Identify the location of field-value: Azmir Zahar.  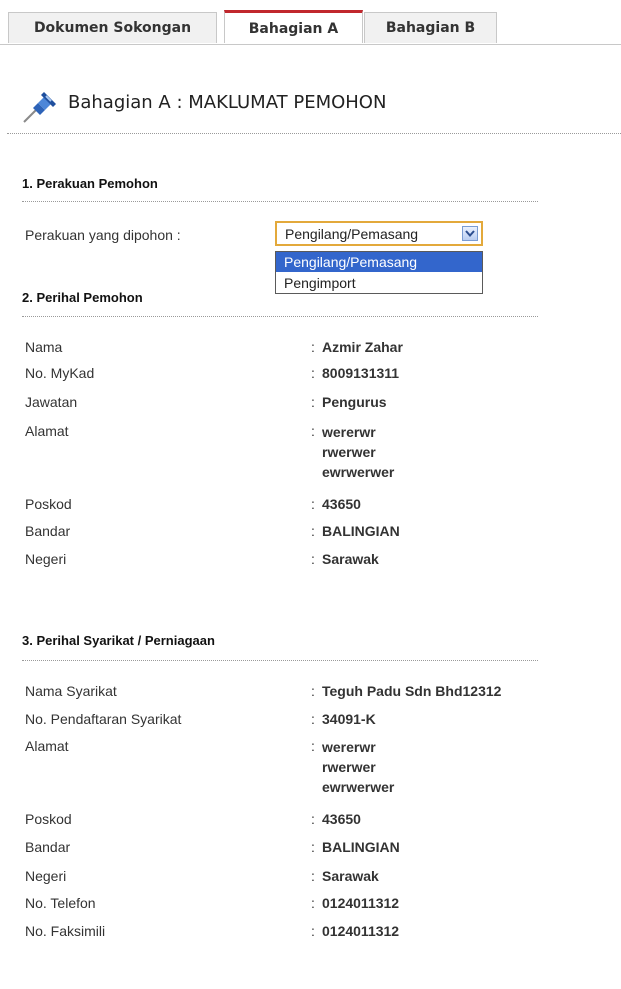
(362, 347).